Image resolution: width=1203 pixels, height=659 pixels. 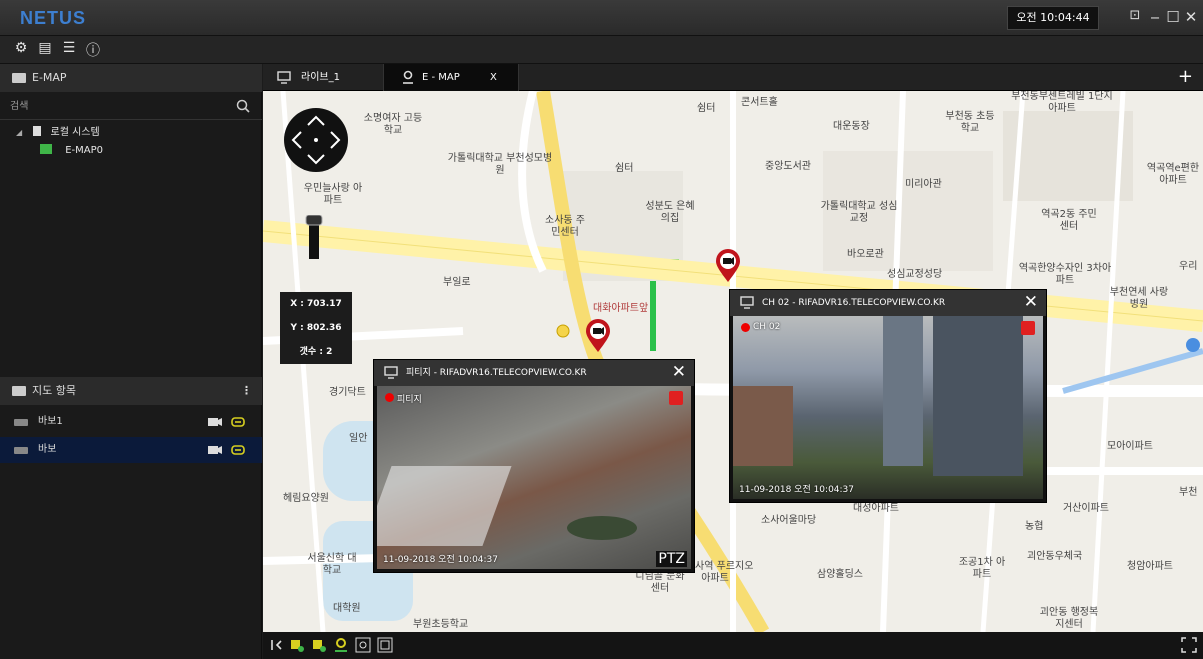 I want to click on fit-screen-icon, so click(x=385, y=645).